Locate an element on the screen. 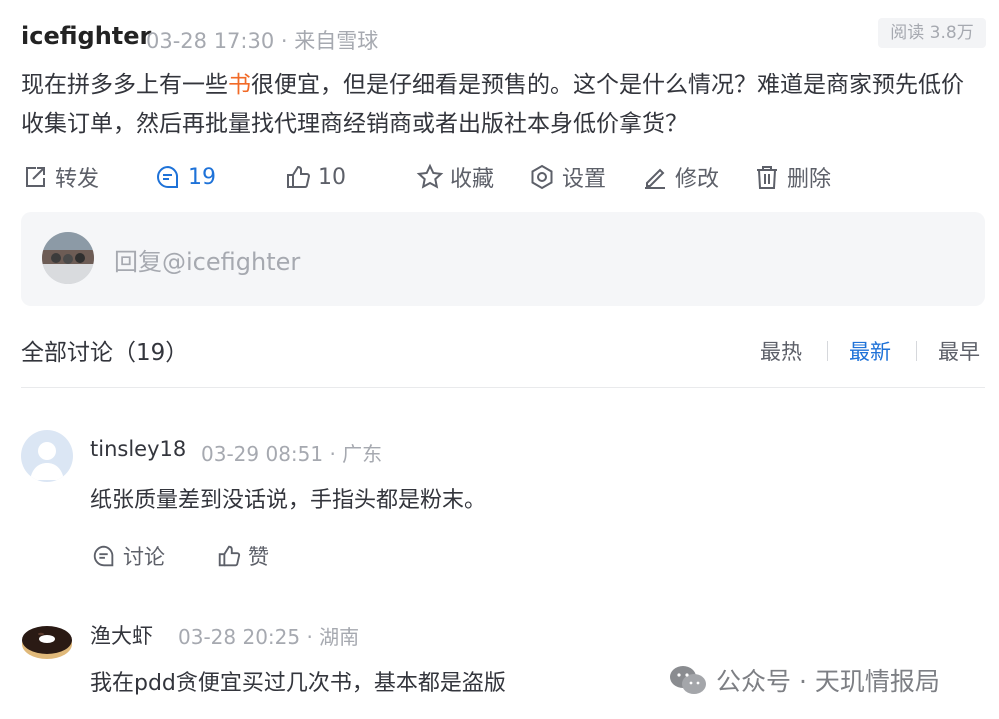 The image size is (999, 719). edit-button: 修改 is located at coordinates (680, 177).